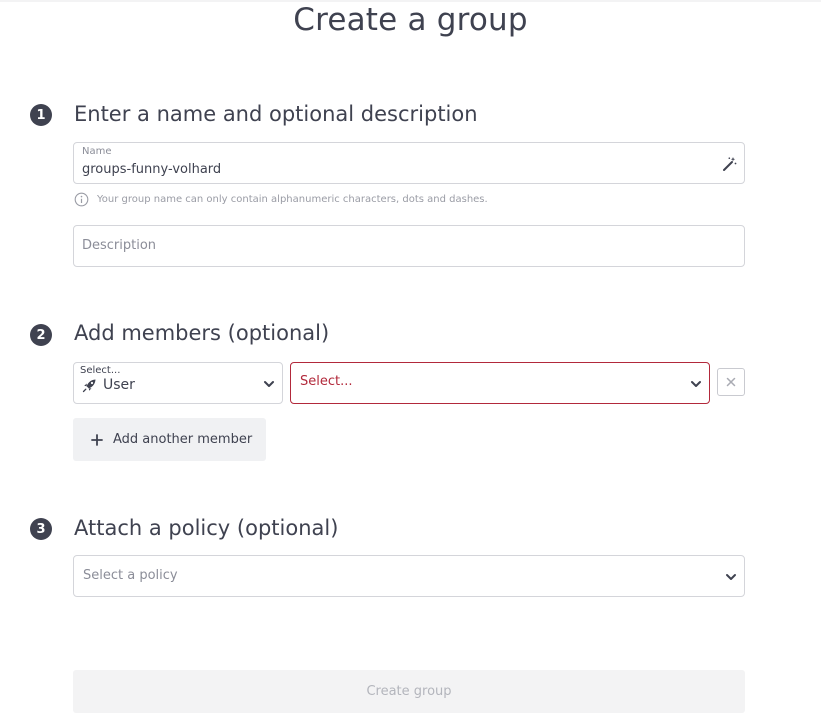  Describe the element at coordinates (119, 385) in the screenshot. I see `member-type-value: User` at that location.